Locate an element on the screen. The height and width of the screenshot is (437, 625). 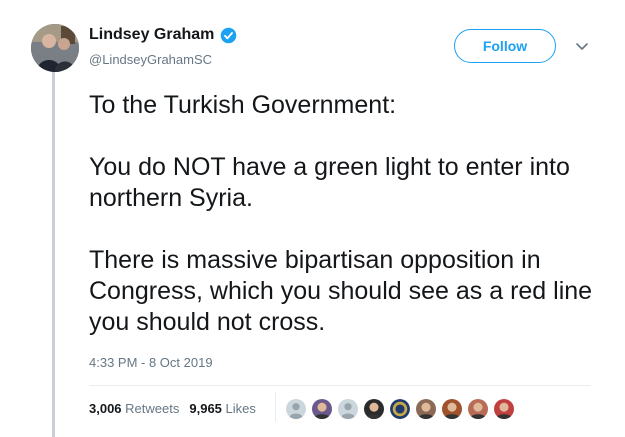
likes-stat: 9,965 Likes is located at coordinates (222, 408).